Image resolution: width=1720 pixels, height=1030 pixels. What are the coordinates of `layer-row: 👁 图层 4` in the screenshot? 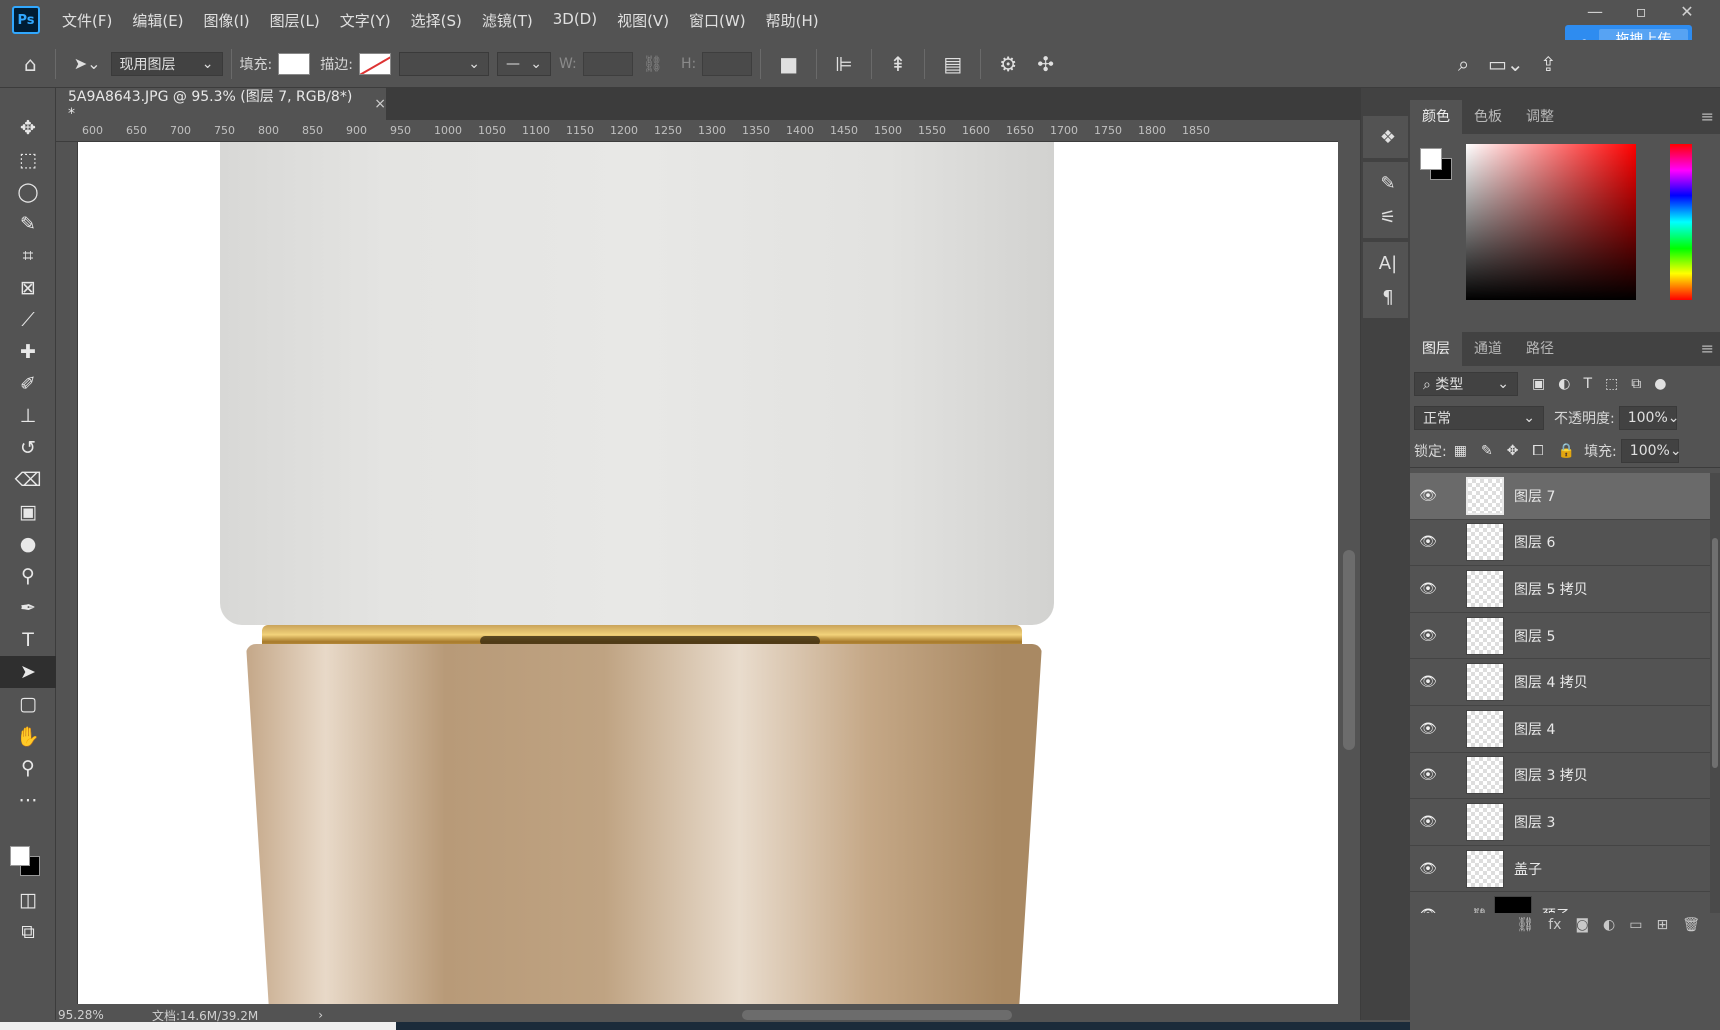 It's located at (1560, 729).